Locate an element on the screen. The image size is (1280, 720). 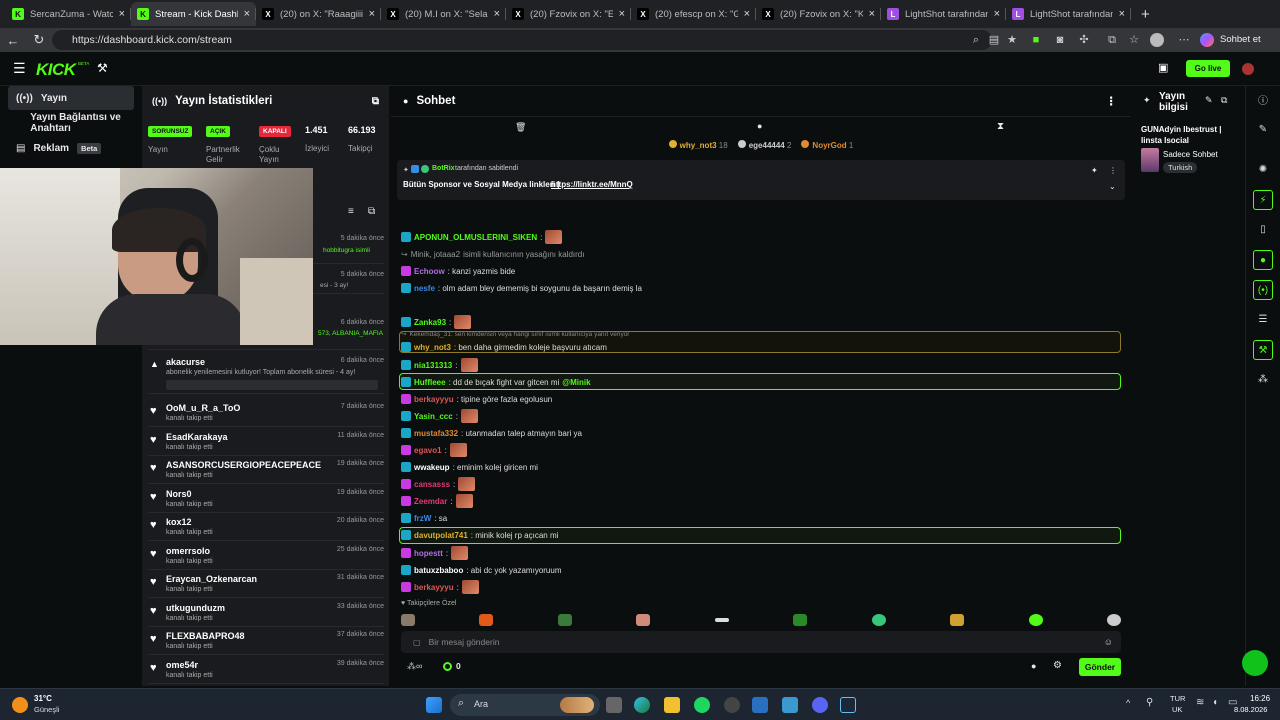
layers-icon: ☰ is located at coordinates (1263, 320).